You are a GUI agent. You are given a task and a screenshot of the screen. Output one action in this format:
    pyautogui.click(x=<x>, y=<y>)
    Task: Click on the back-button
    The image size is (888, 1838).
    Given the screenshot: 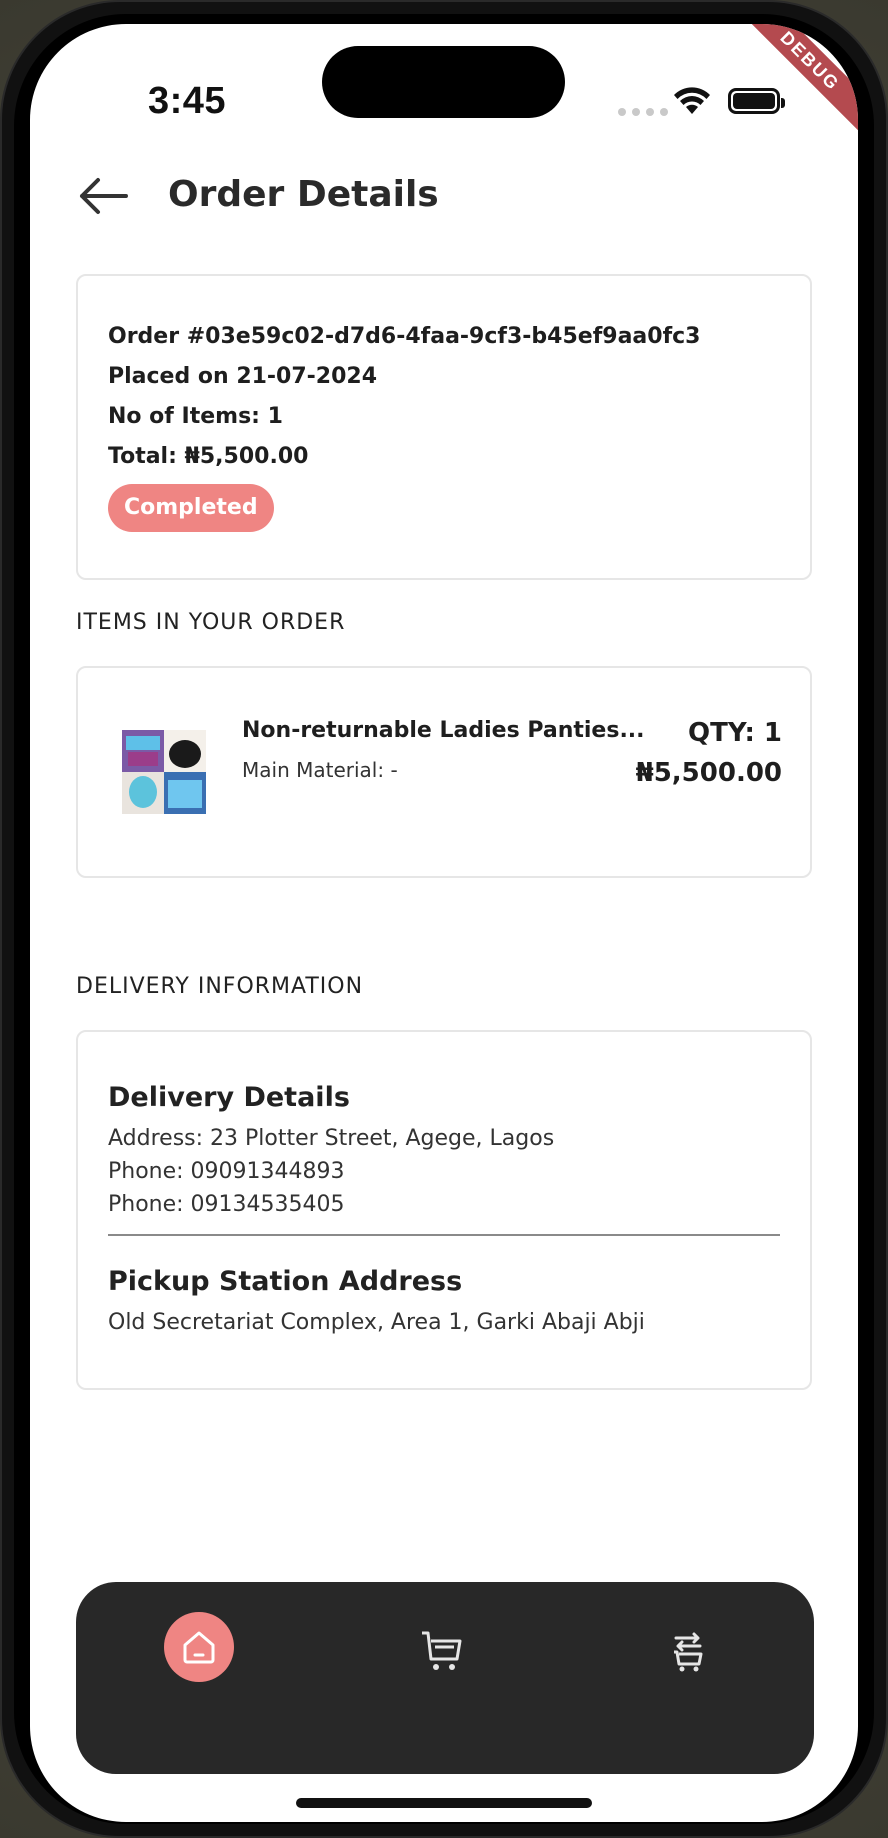 What is the action you would take?
    pyautogui.click(x=102, y=196)
    